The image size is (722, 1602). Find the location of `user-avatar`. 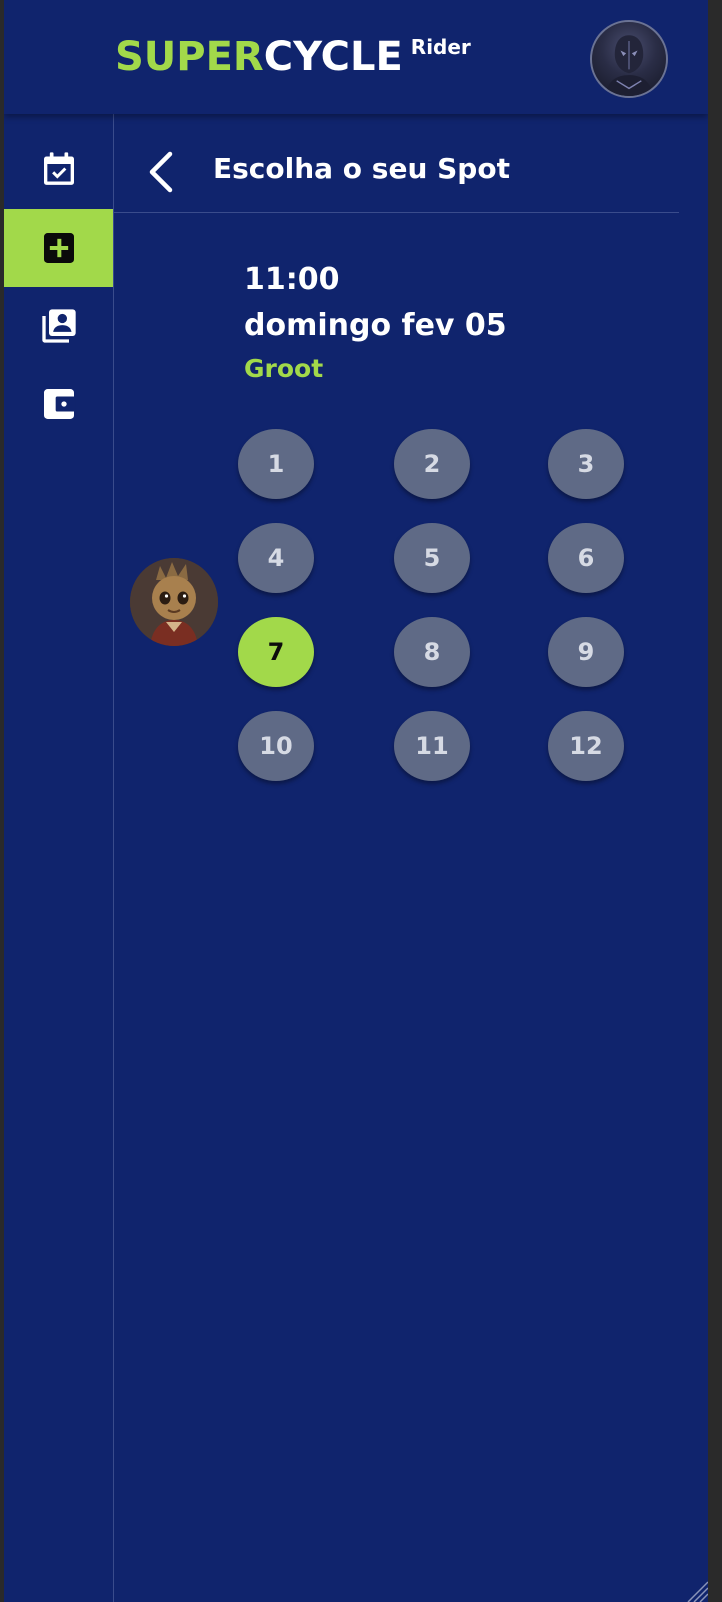

user-avatar is located at coordinates (629, 59).